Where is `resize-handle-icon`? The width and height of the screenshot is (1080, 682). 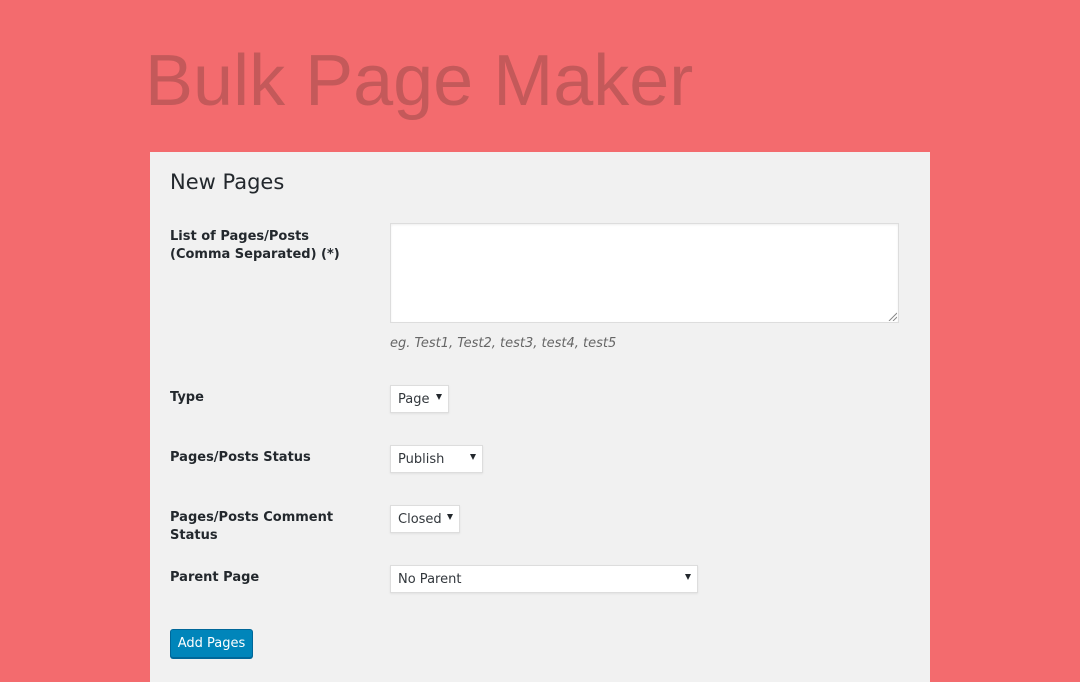 resize-handle-icon is located at coordinates (892, 316).